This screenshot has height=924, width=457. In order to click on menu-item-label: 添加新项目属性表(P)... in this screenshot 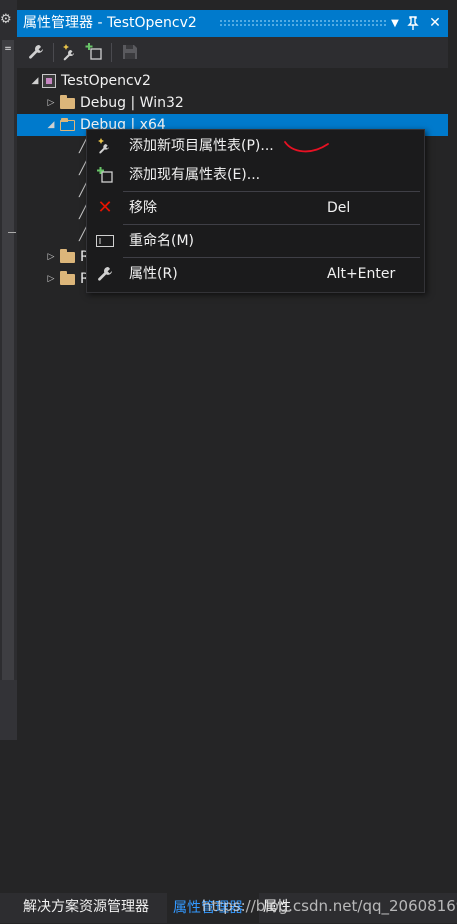, I will do `click(201, 146)`.